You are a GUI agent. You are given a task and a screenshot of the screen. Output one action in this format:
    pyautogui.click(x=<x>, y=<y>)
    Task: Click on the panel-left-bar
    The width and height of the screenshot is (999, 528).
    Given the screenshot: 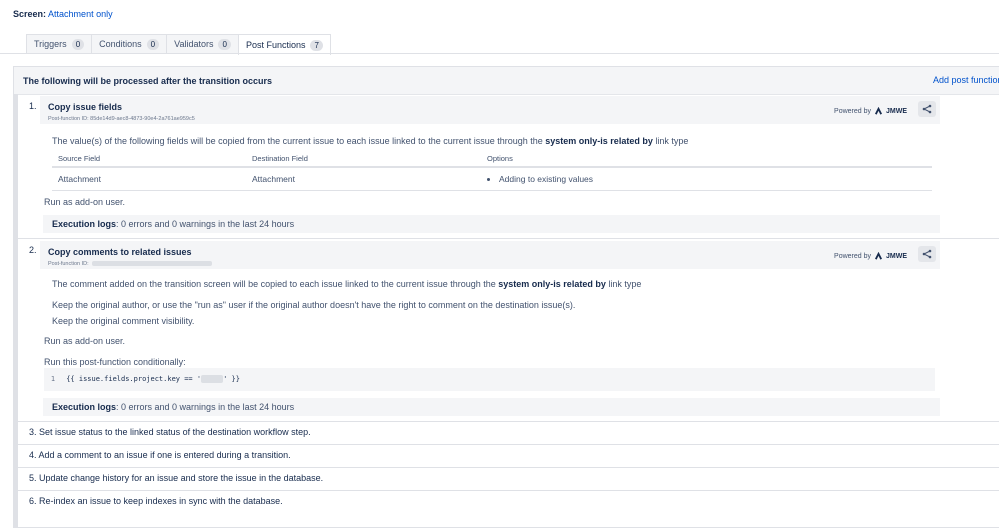 What is the action you would take?
    pyautogui.click(x=16, y=310)
    